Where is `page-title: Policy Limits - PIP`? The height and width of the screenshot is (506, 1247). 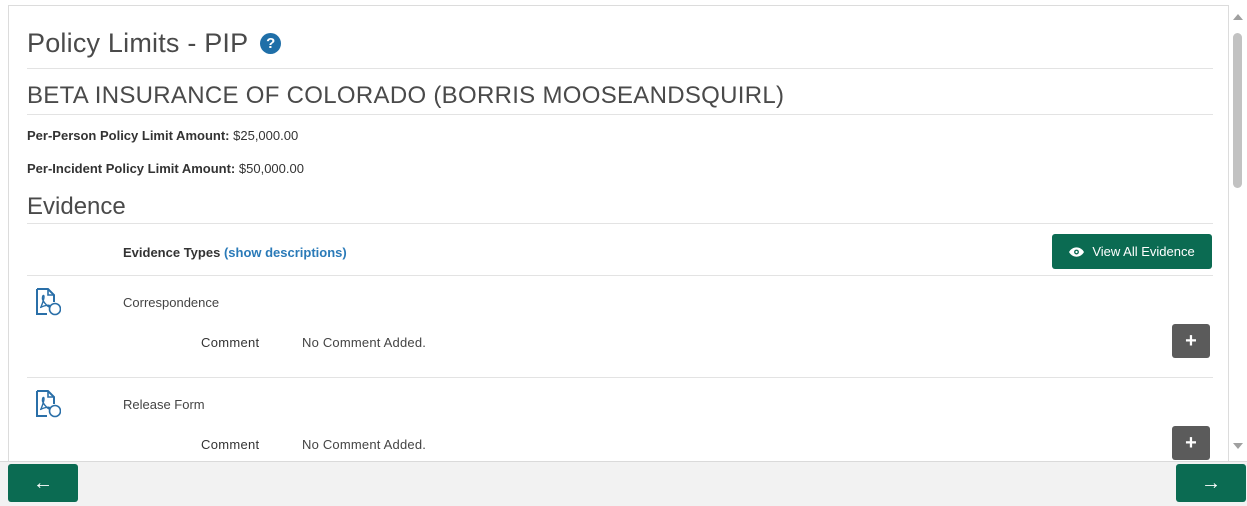 page-title: Policy Limits - PIP is located at coordinates (138, 43).